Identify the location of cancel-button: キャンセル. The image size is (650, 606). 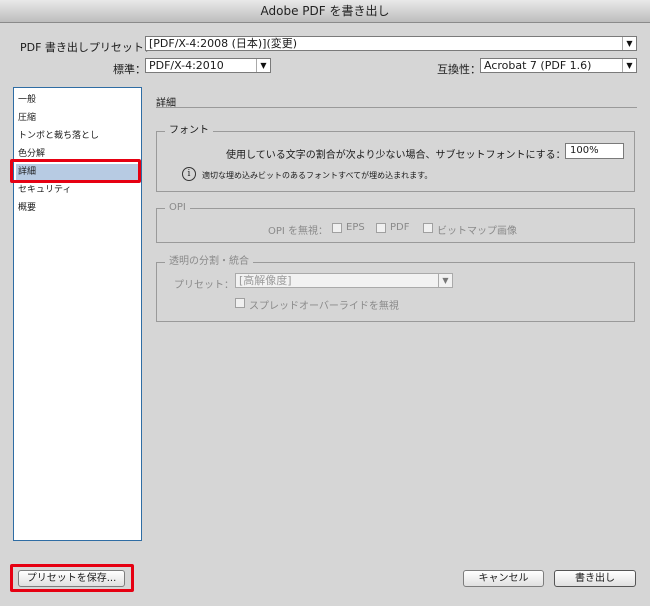
(503, 578).